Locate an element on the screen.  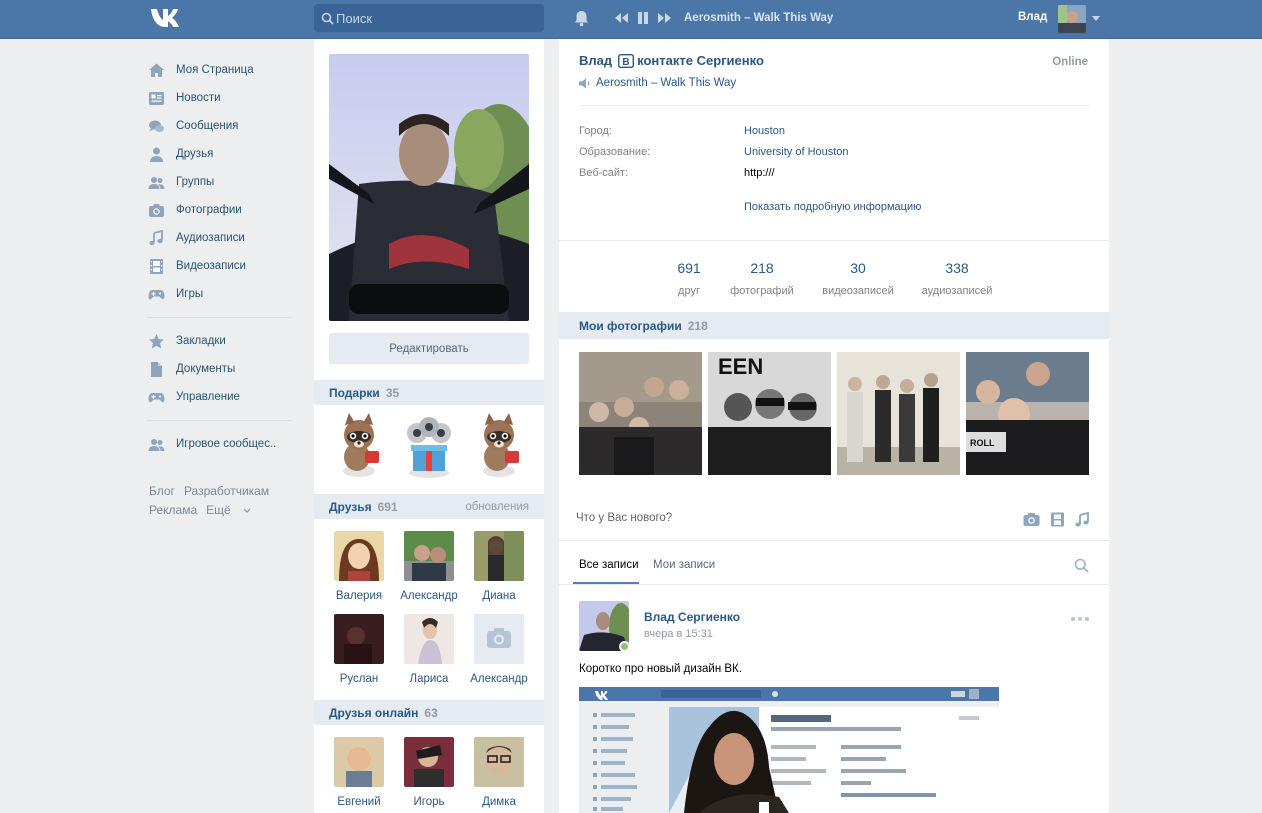
online-friend-card: Димка is located at coordinates (499, 772).